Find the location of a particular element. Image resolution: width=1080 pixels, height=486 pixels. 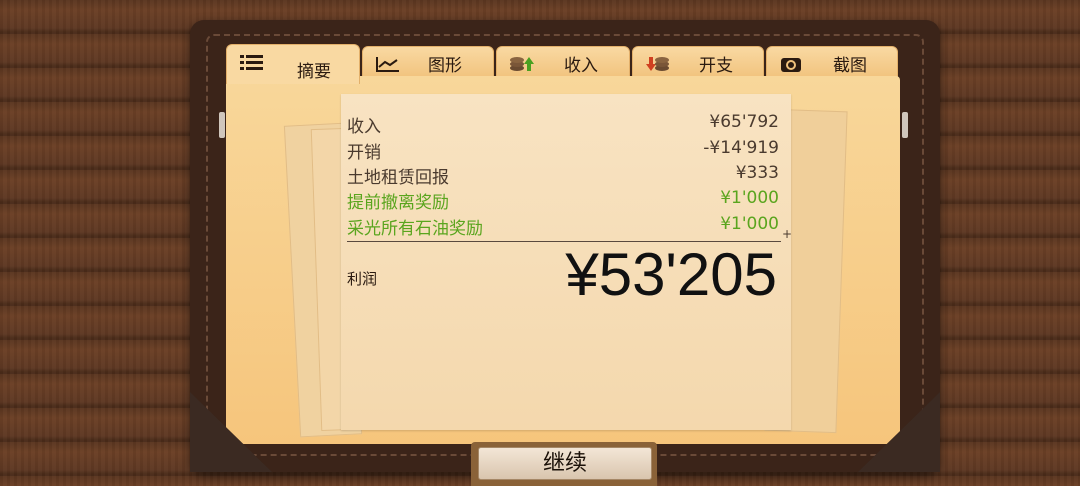

row-label: 土地租赁回报 is located at coordinates (398, 178).